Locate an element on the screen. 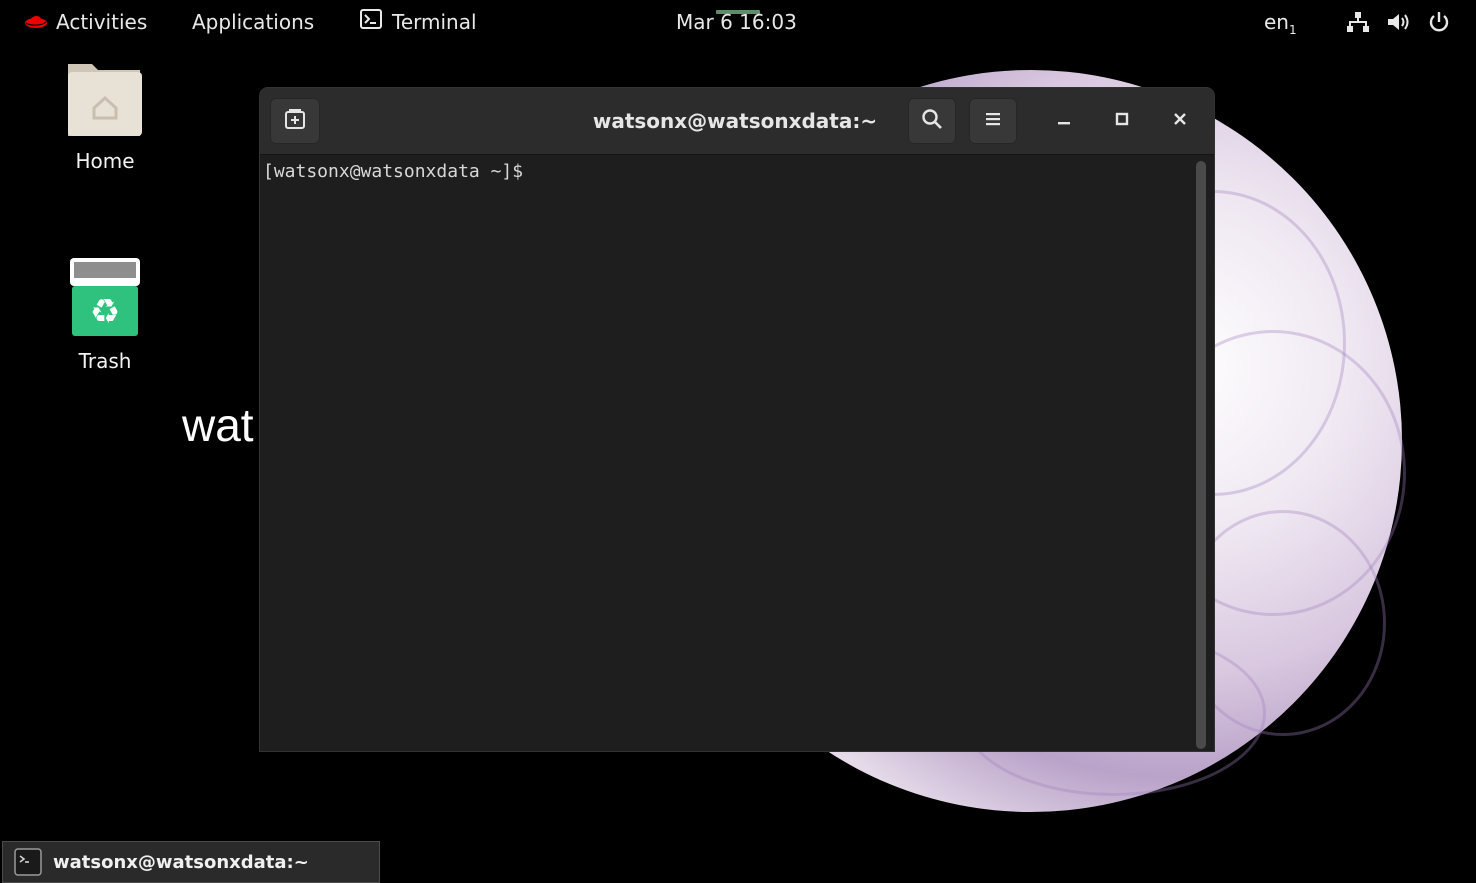 This screenshot has height=883, width=1476. home-label: Home is located at coordinates (105, 161).